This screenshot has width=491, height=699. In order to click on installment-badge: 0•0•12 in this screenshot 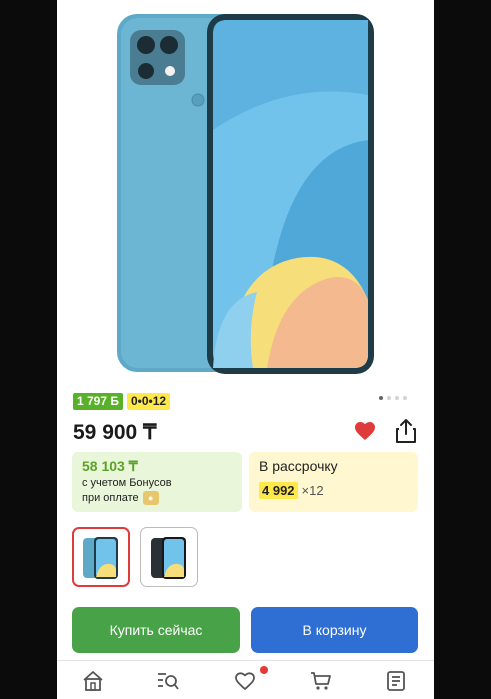, I will do `click(149, 401)`.